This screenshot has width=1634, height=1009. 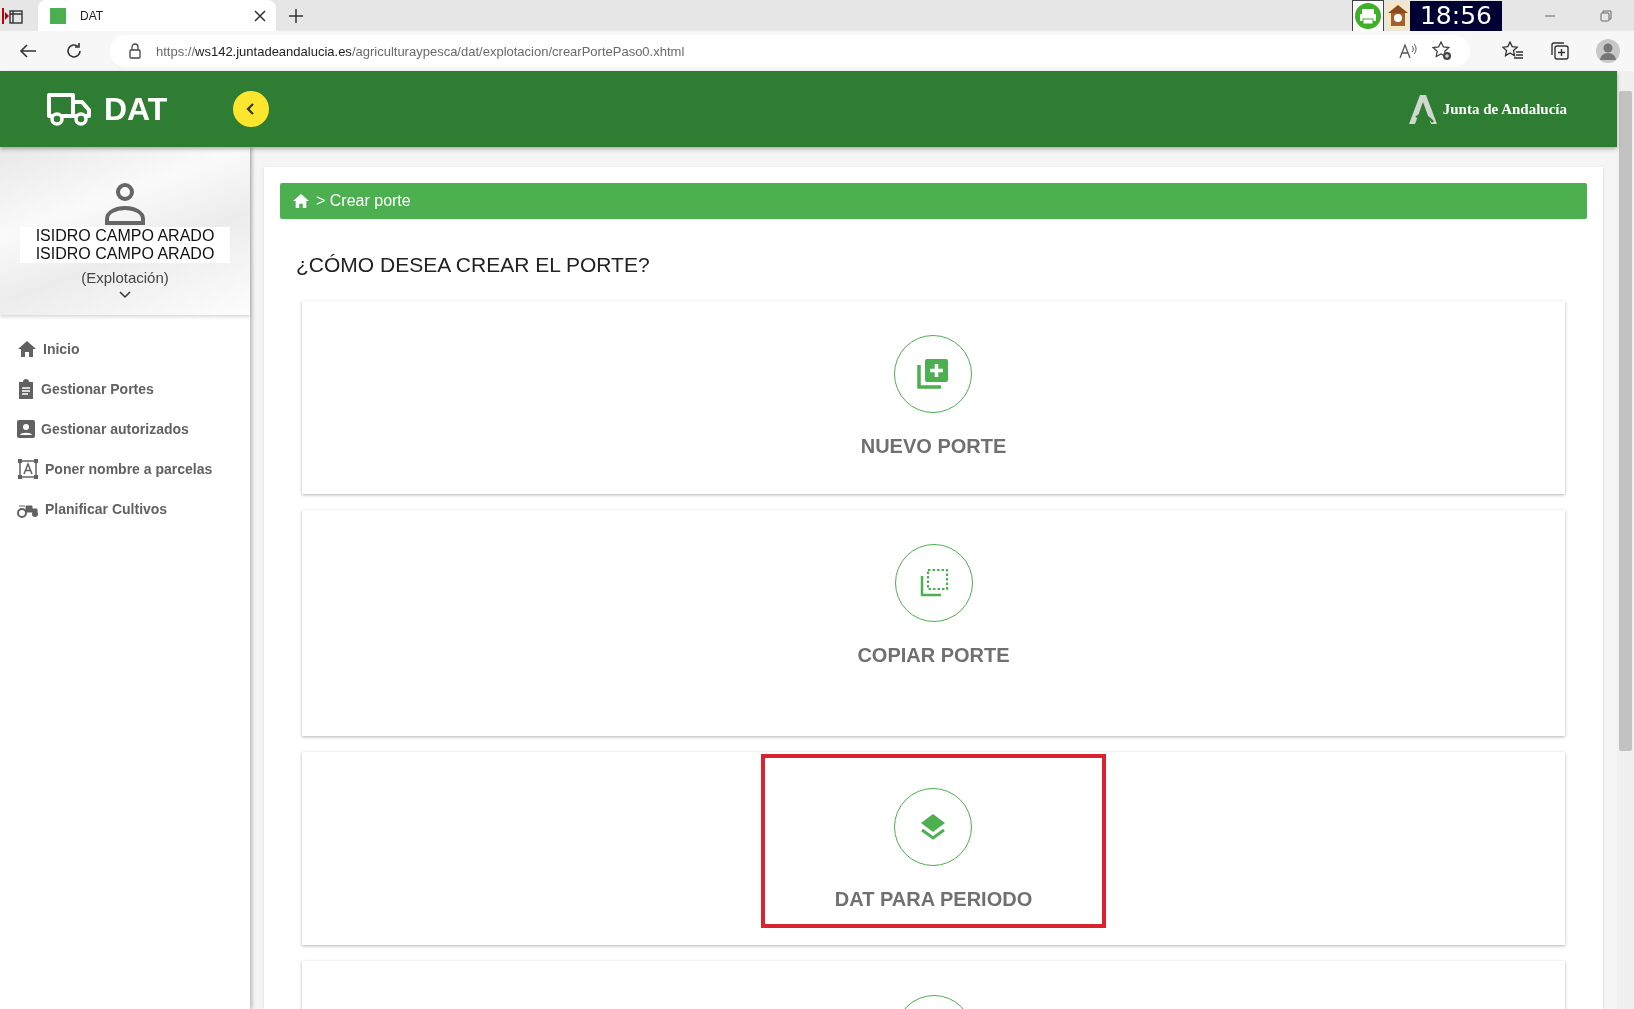 I want to click on lock-icon, so click(x=135, y=51).